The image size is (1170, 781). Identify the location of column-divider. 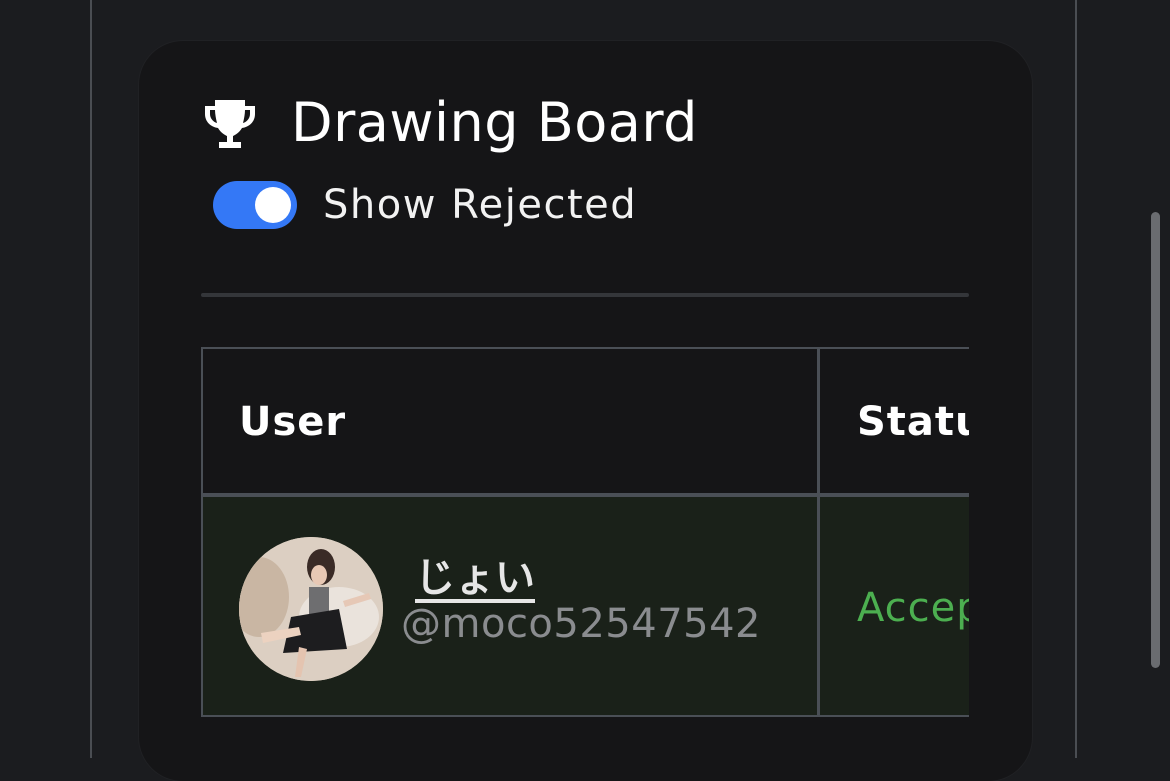
(818, 532).